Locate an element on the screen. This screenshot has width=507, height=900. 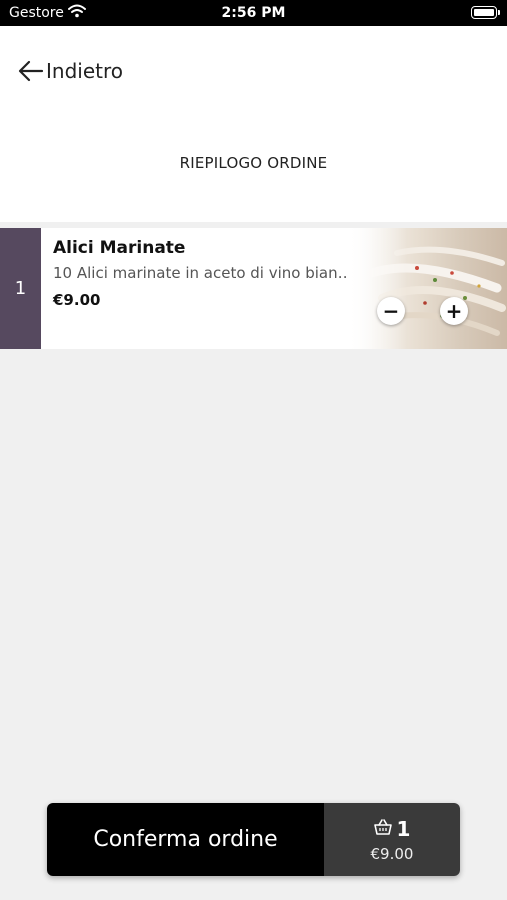
back-button: Indietro is located at coordinates (70, 71).